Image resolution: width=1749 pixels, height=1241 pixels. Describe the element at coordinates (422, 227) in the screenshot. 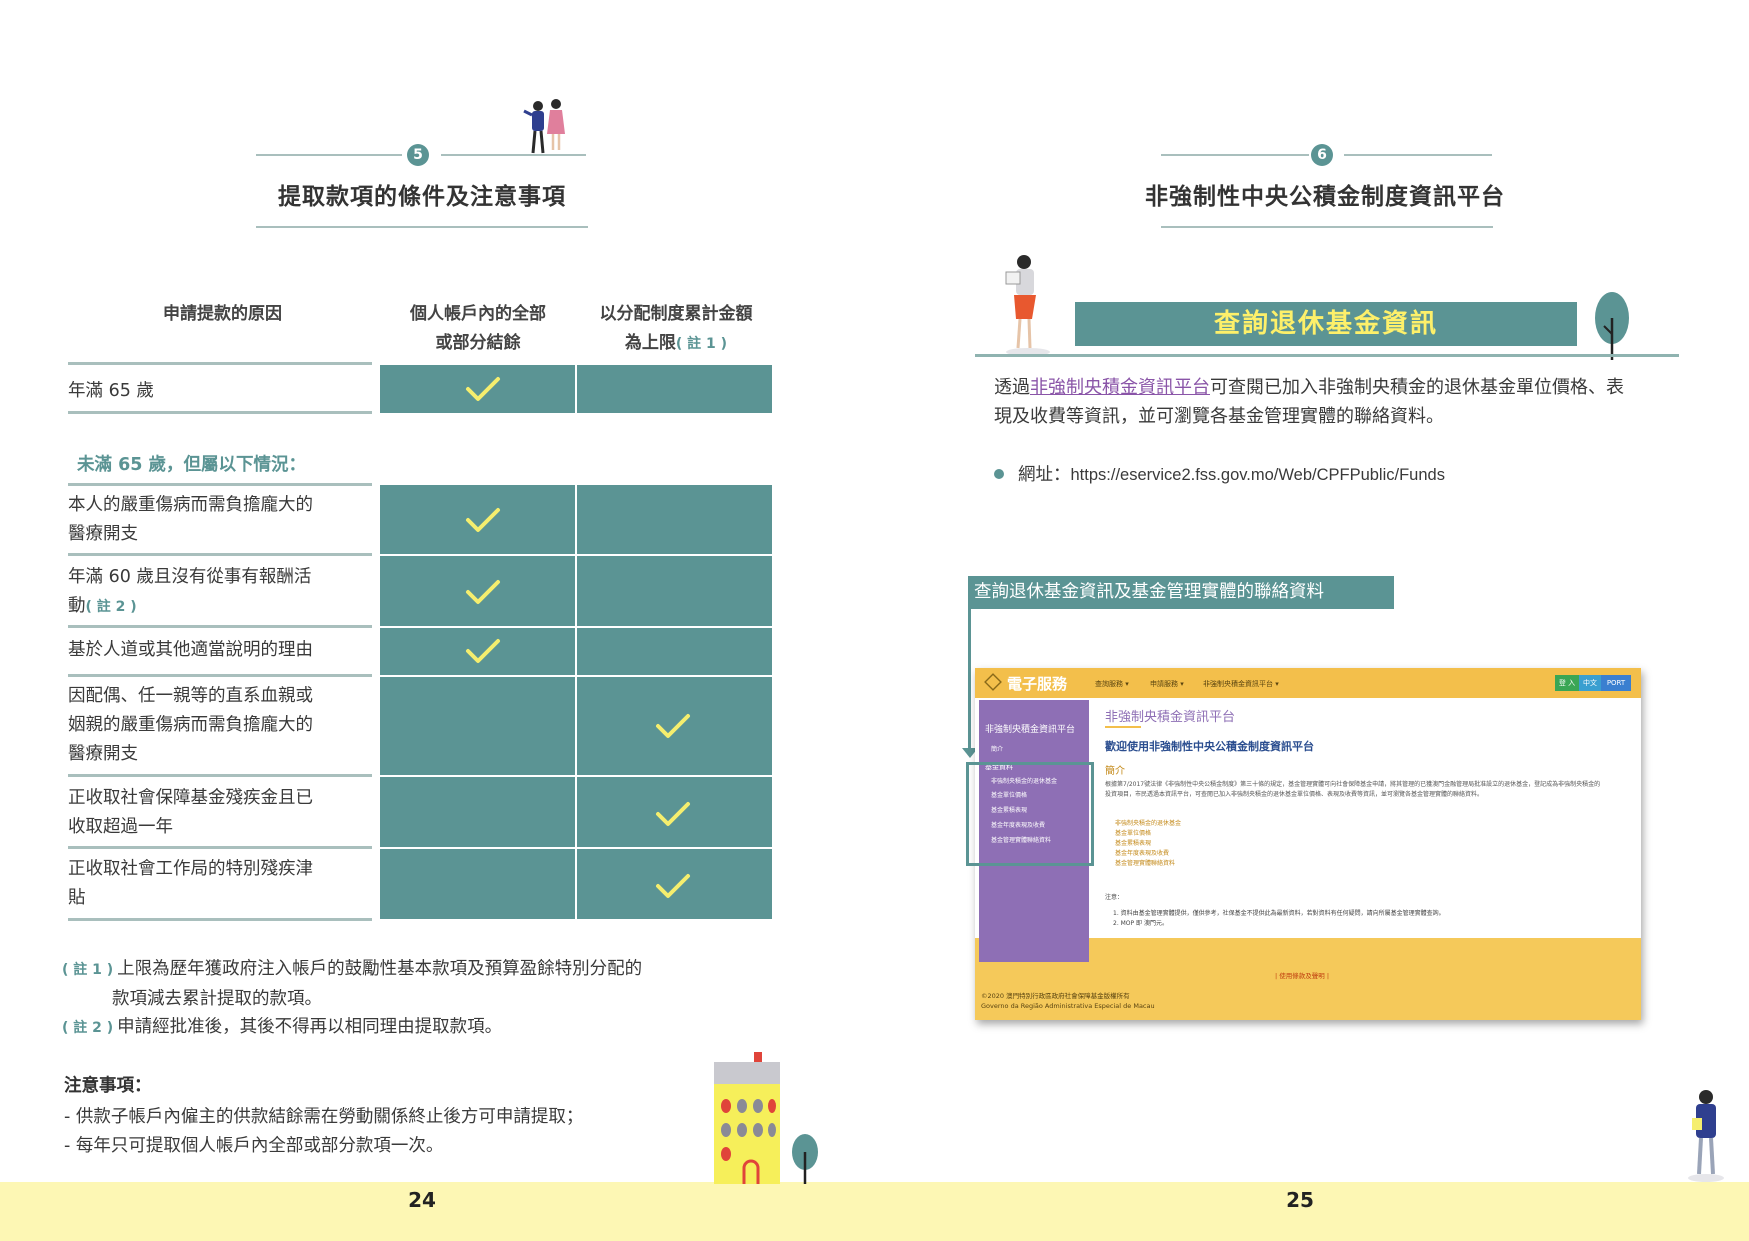

I see `section-5-underline` at that location.